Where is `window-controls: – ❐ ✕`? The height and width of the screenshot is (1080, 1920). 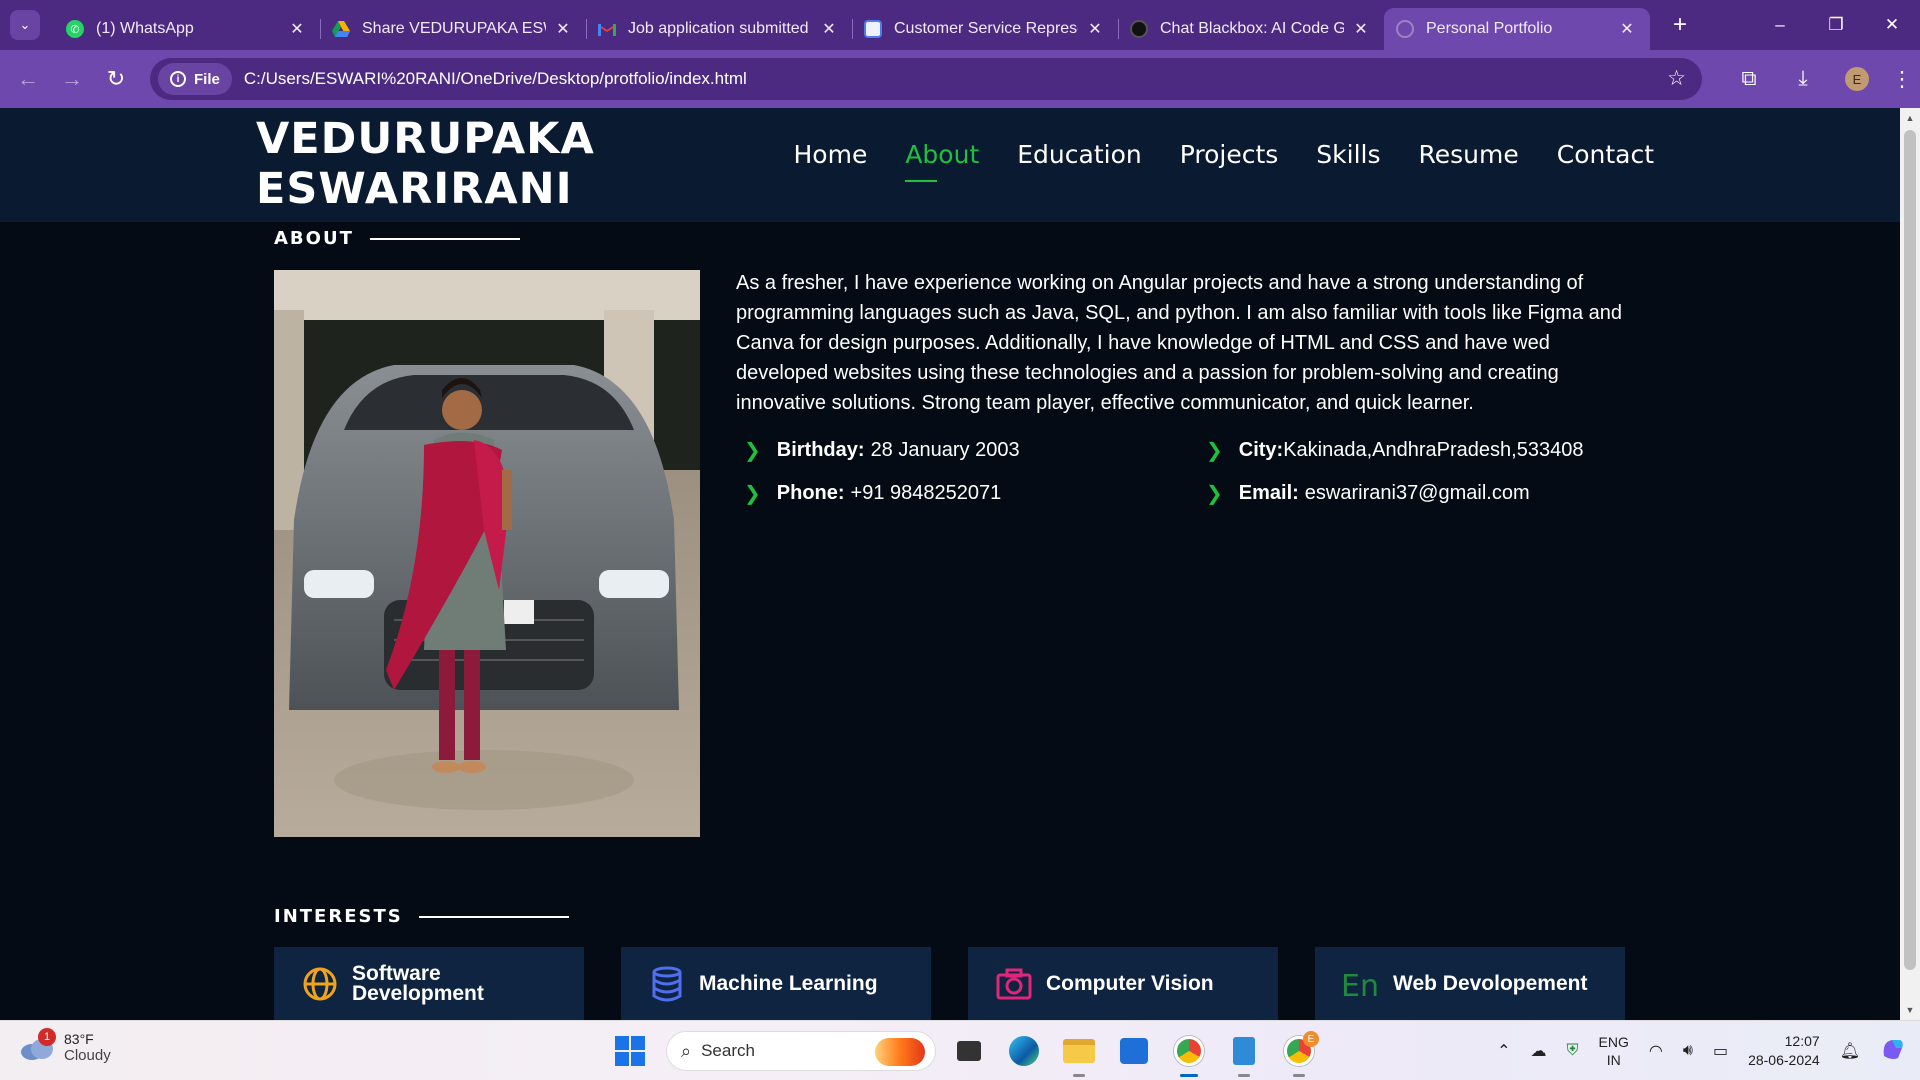 window-controls: – ❐ ✕ is located at coordinates (1836, 25).